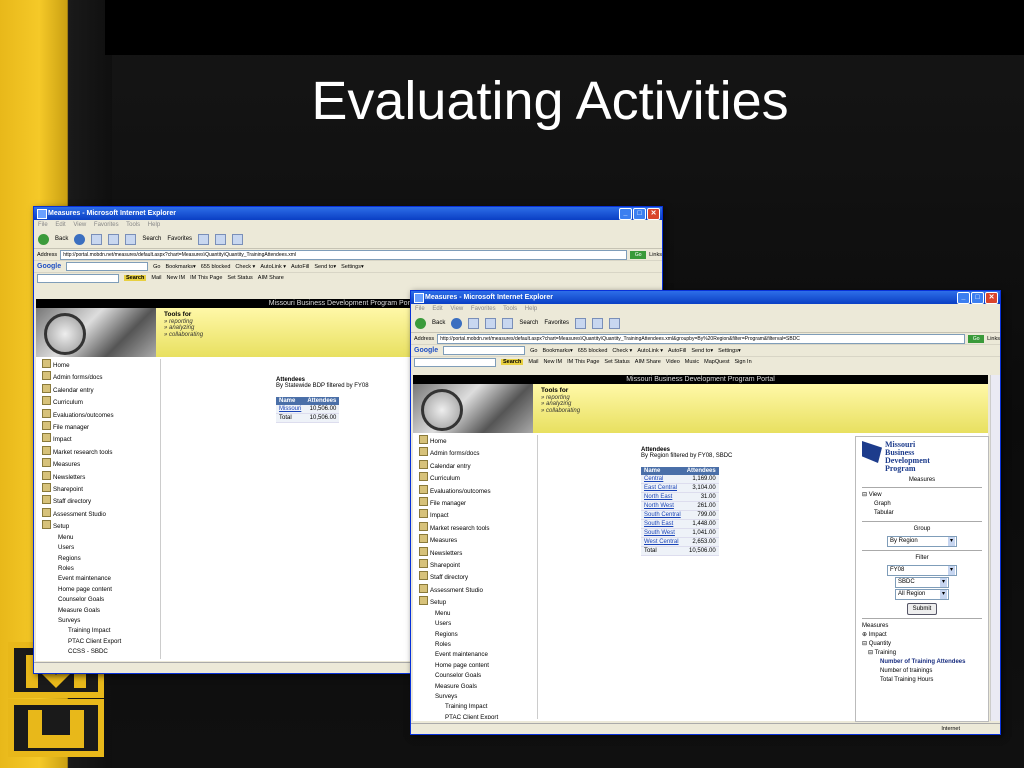 Image resolution: width=1024 pixels, height=768 pixels. Describe the element at coordinates (457, 323) in the screenshot. I see `forward-icon` at that location.